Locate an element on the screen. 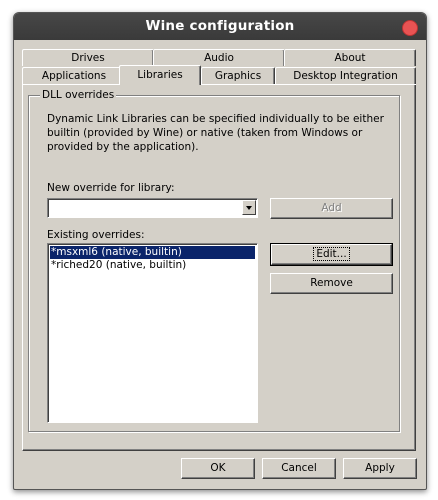  apply-button: Apply is located at coordinates (380, 468).